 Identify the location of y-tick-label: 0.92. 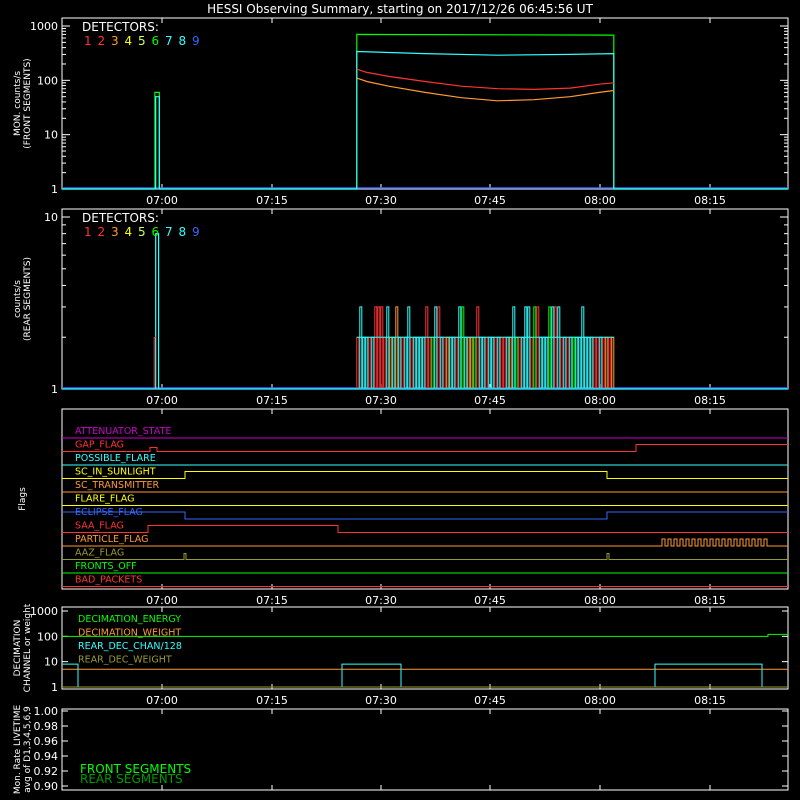
(46, 771).